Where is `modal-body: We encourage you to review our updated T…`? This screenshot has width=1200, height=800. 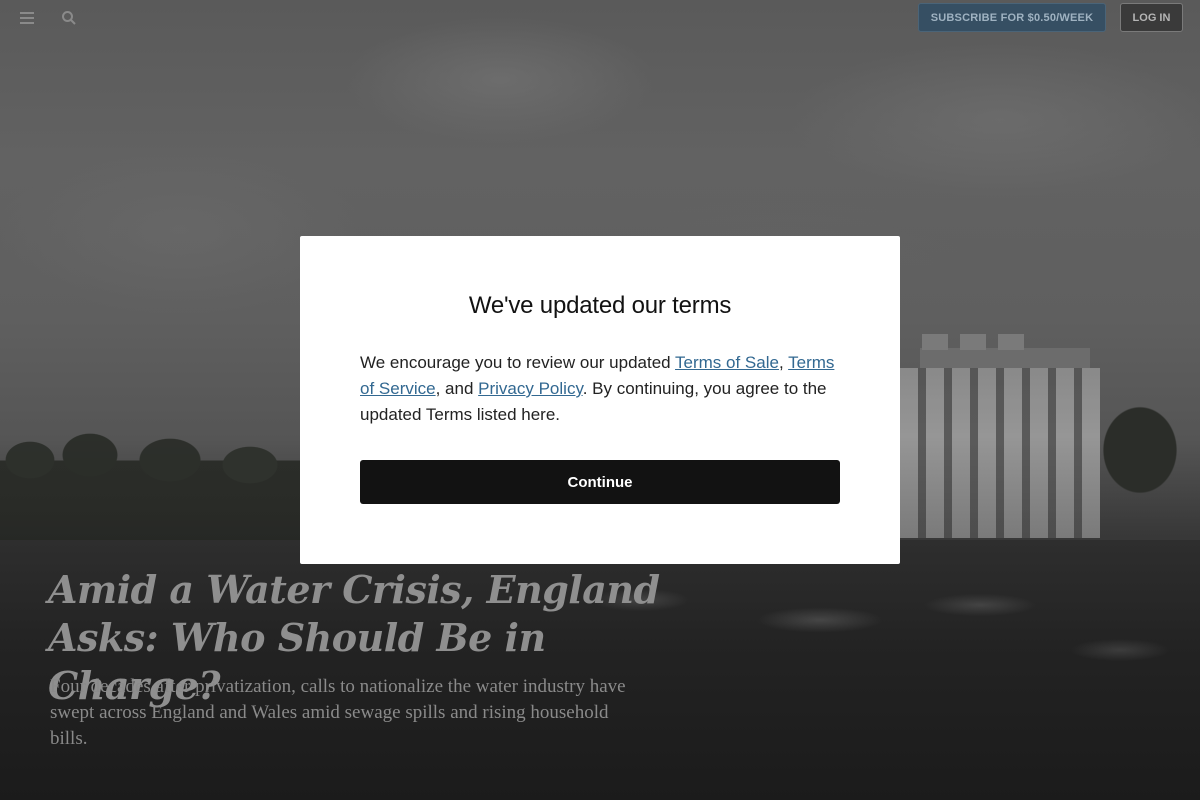 modal-body: We encourage you to review our updated T… is located at coordinates (600, 389).